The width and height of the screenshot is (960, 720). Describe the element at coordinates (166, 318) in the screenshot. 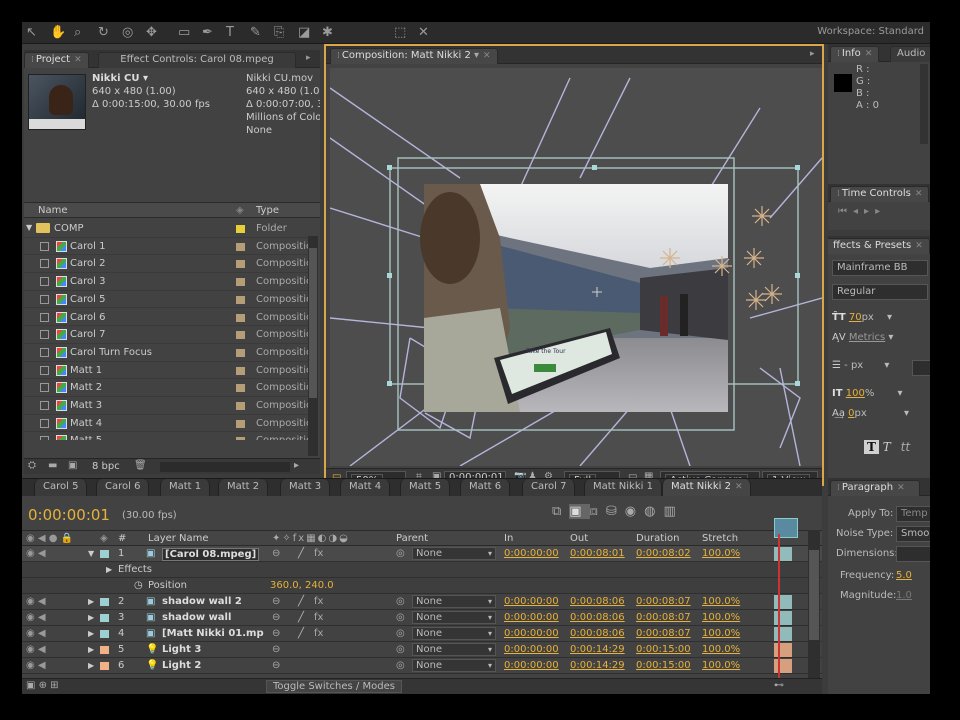

I see `project-item-row: Carol 6 Compositic` at that location.